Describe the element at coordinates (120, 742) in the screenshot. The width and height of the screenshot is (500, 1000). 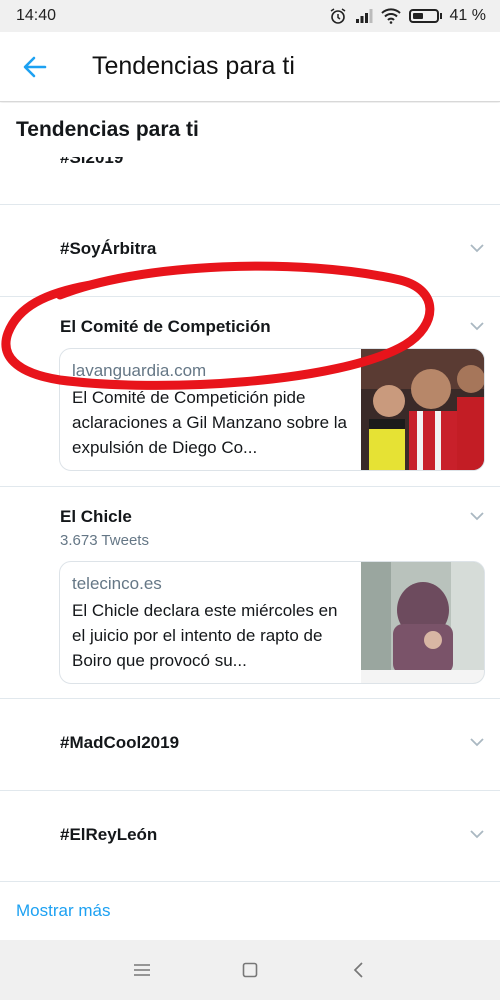
I see `trend-name: #MadCool2019` at that location.